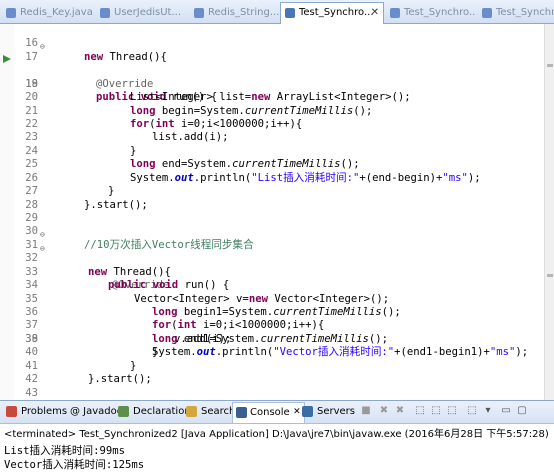 This screenshot has height=472, width=554. What do you see at coordinates (241, 412) in the screenshot?
I see `console-icon` at bounding box center [241, 412].